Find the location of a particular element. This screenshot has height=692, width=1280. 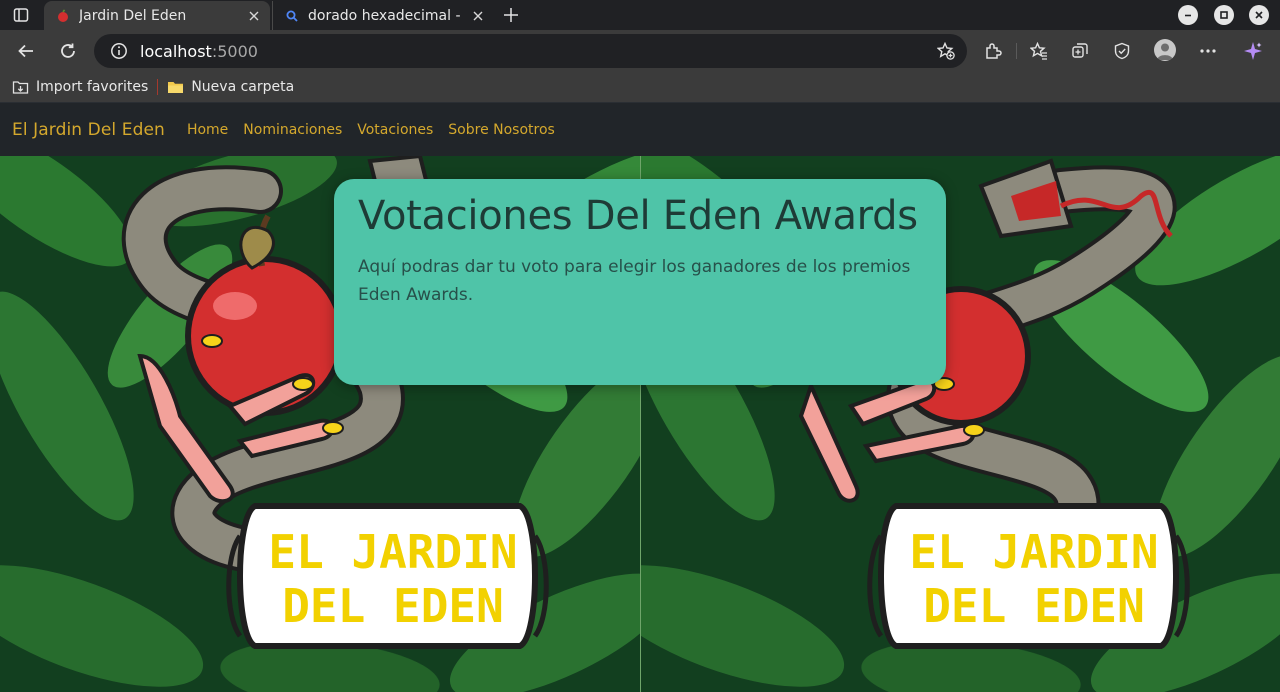

tab-actions-icon is located at coordinates (21, 15).